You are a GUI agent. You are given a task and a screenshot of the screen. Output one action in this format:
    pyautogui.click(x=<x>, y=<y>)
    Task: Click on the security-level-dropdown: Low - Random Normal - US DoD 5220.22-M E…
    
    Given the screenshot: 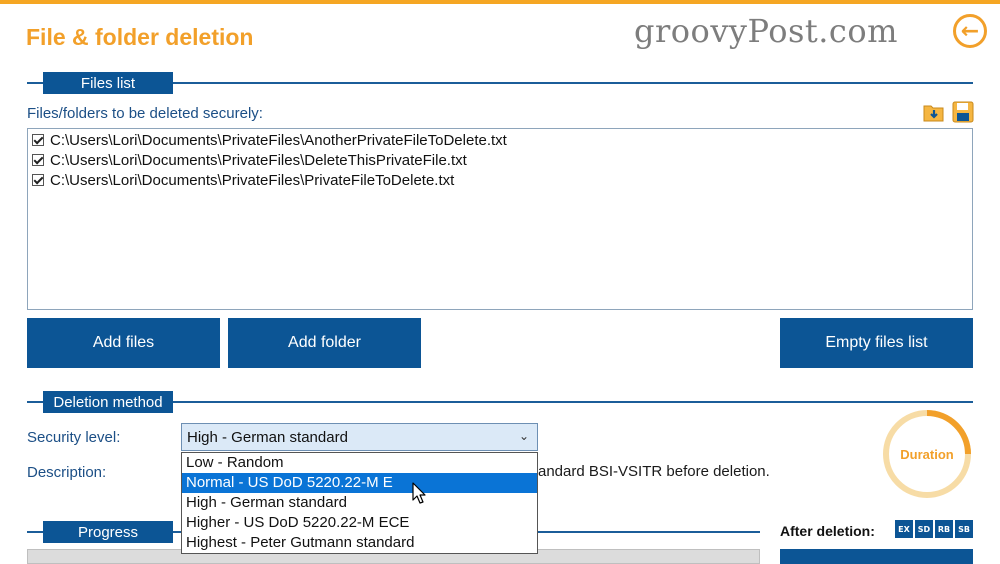 What is the action you would take?
    pyautogui.click(x=359, y=503)
    